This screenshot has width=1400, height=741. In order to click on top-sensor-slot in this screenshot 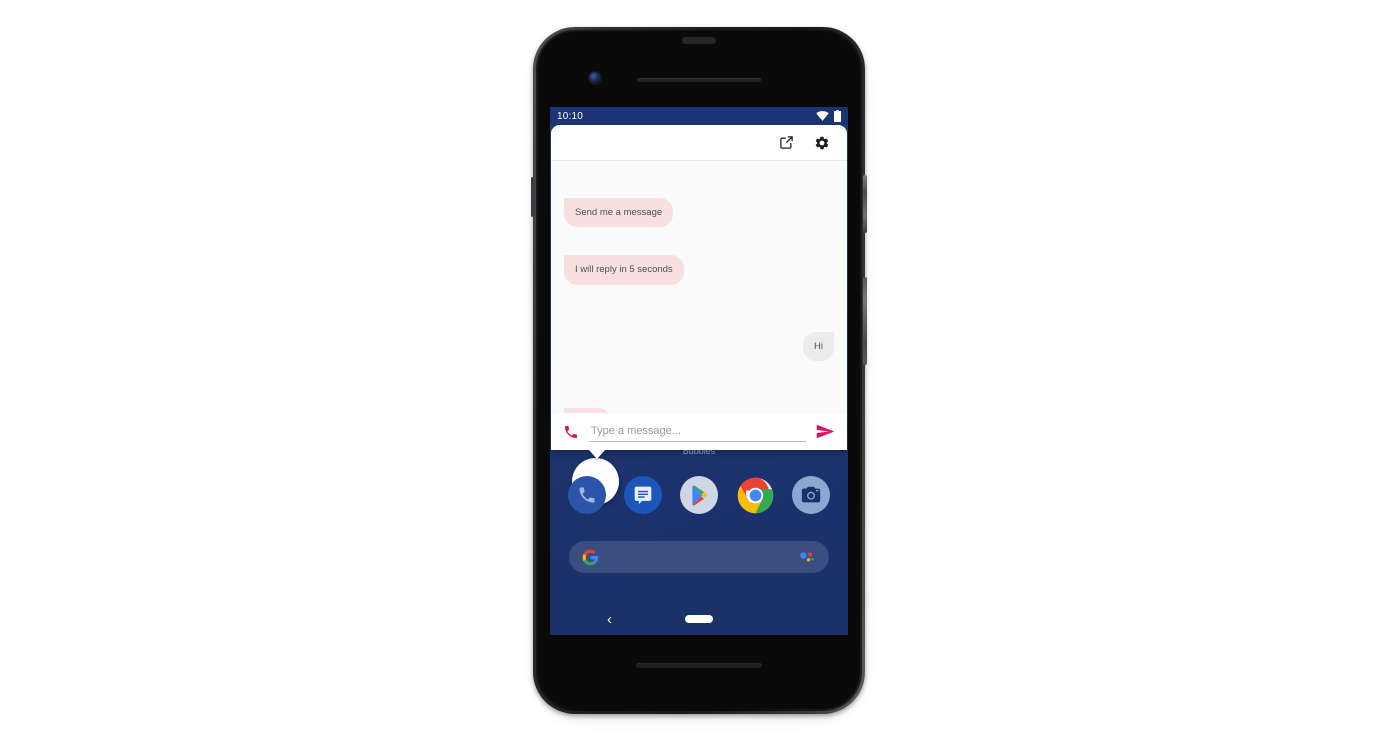, I will do `click(699, 40)`.